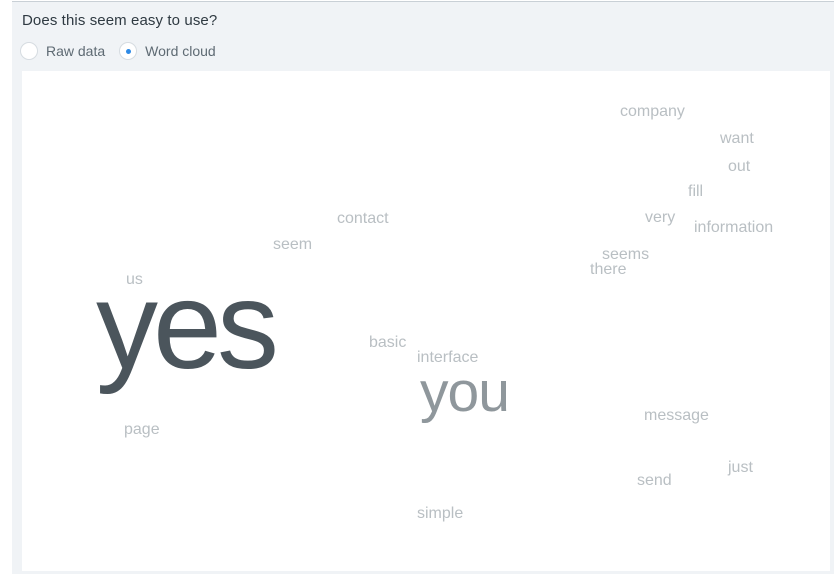 The height and width of the screenshot is (574, 834). I want to click on word-just: just, so click(740, 467).